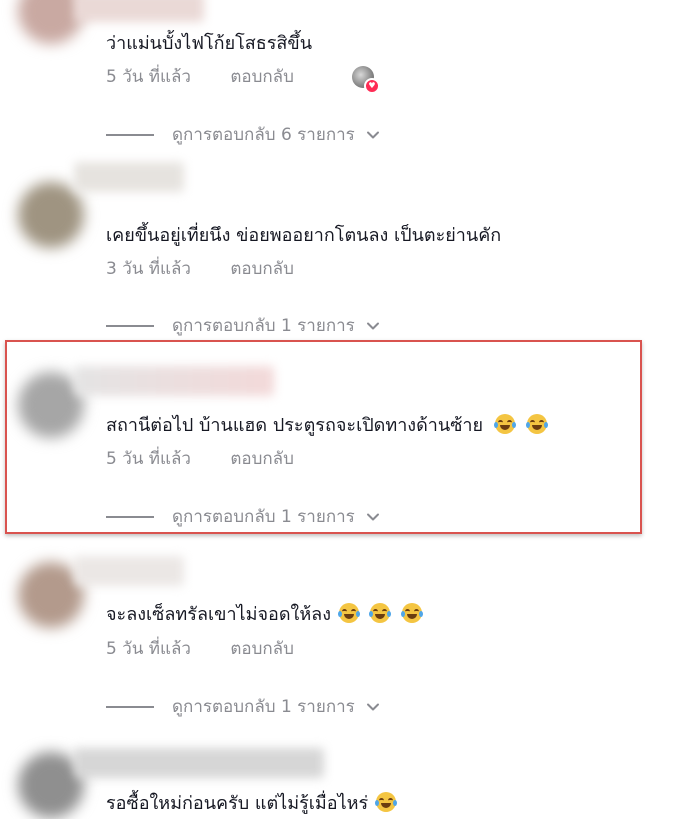  Describe the element at coordinates (218, 614) in the screenshot. I see `comment-text-body: จะลงเซ็ลทรัลเขาไม่จอดให้ลง` at that location.